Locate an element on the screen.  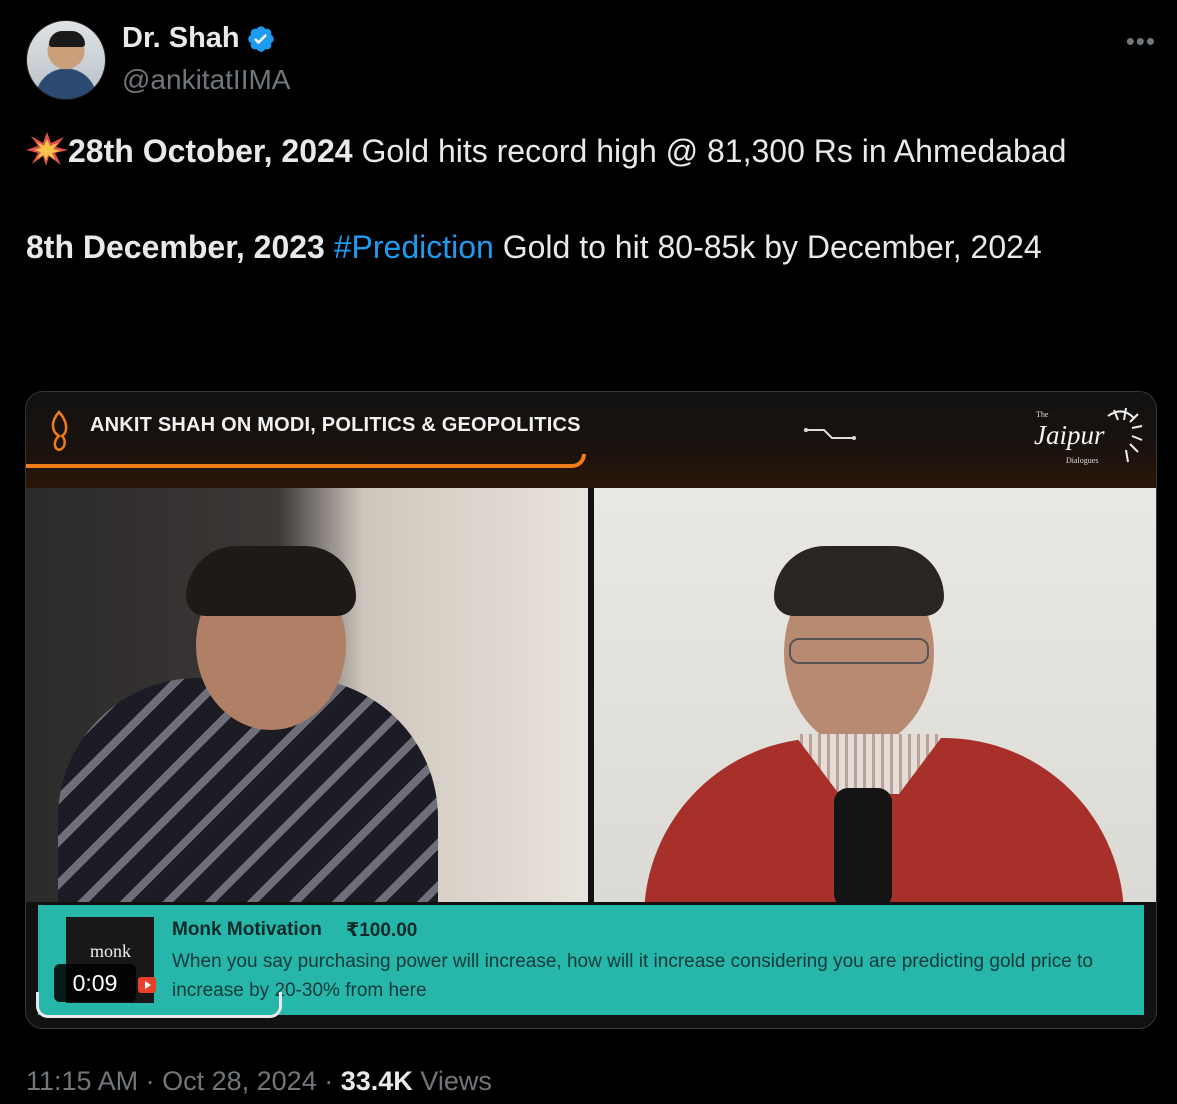
comment-amount: ₹100.00 is located at coordinates (382, 930).